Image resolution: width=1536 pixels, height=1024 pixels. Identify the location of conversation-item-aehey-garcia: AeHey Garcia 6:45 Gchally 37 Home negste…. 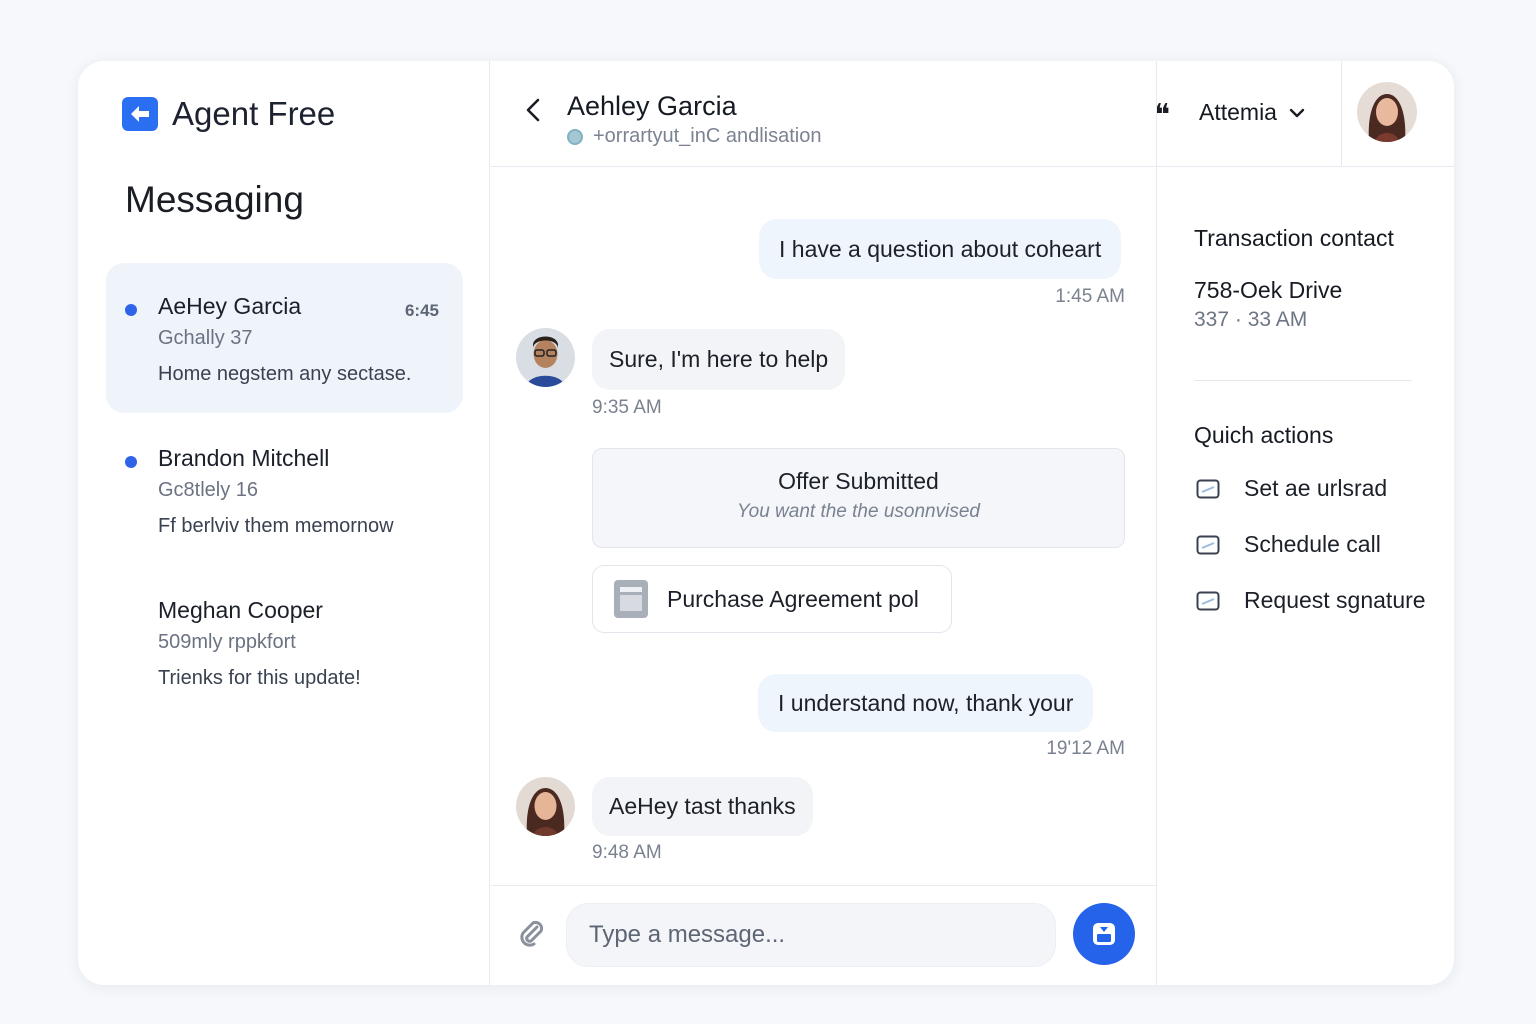
(284, 338).